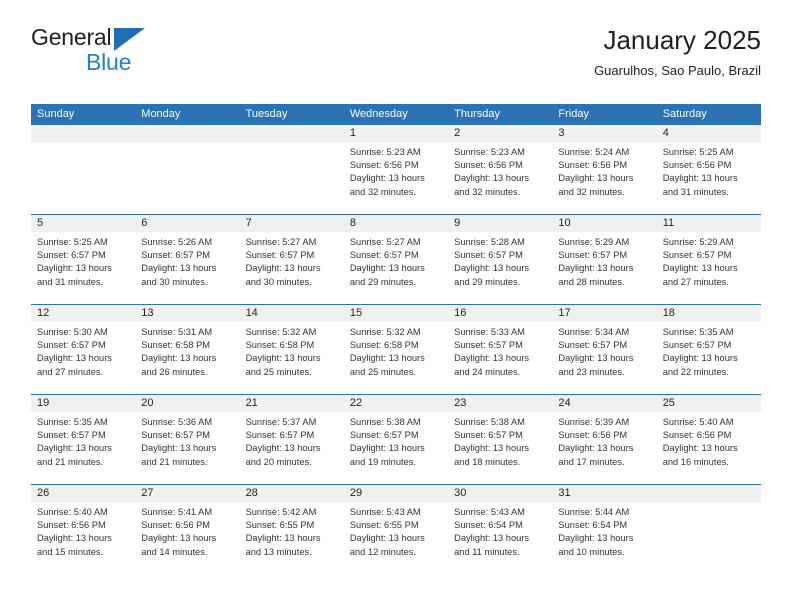 This screenshot has width=792, height=612. What do you see at coordinates (129, 39) in the screenshot?
I see `triangle-logo-icon` at bounding box center [129, 39].